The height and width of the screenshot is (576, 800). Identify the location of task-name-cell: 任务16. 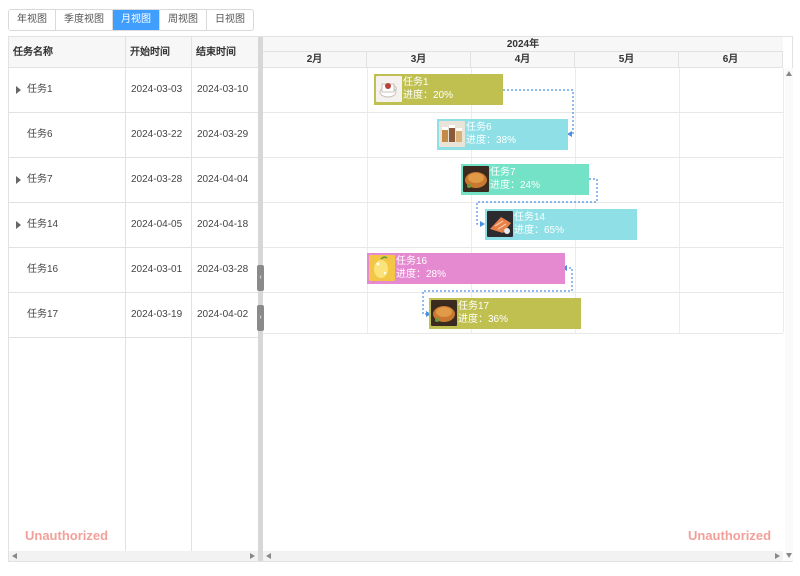
(76, 270).